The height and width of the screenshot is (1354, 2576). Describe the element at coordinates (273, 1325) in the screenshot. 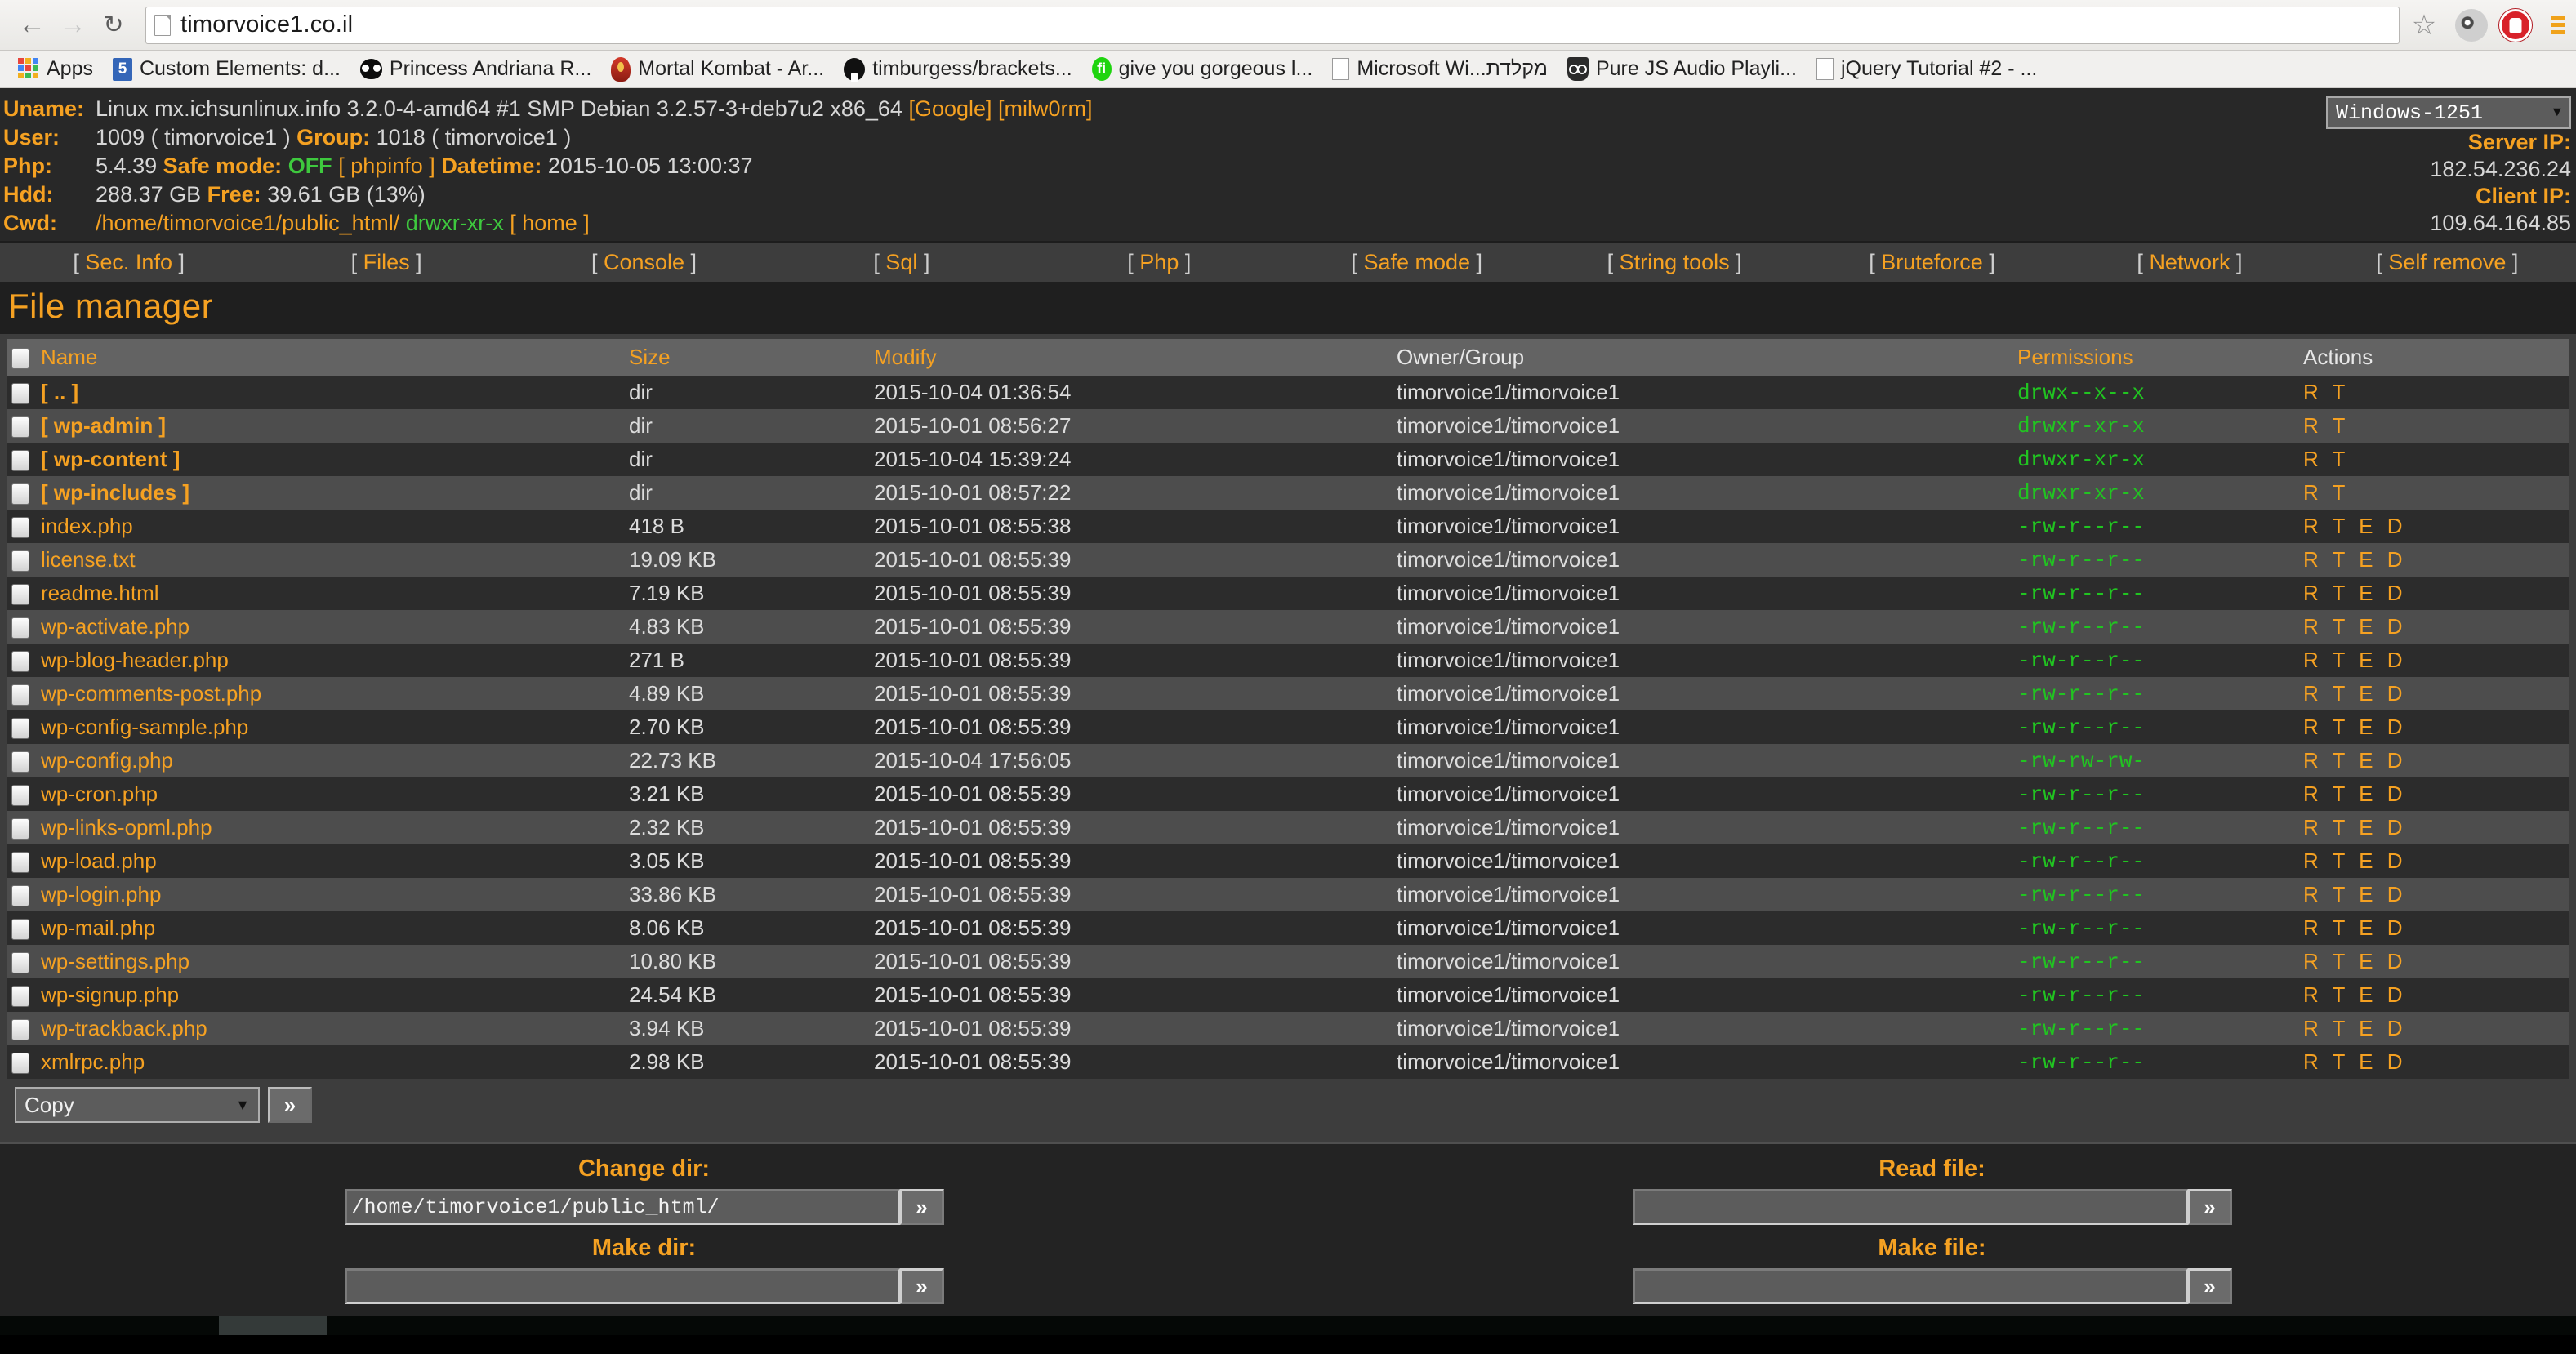

I see `taskbar-window-button` at that location.